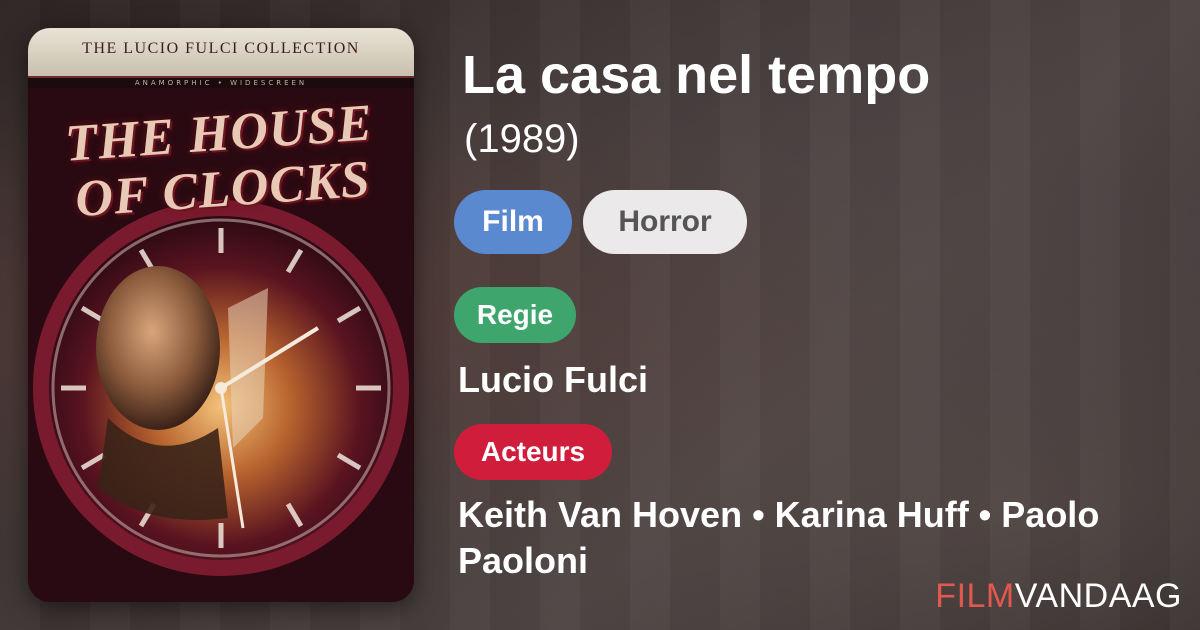 This screenshot has height=630, width=1200. Describe the element at coordinates (522, 139) in the screenshot. I see `movie-year: (1989)` at that location.